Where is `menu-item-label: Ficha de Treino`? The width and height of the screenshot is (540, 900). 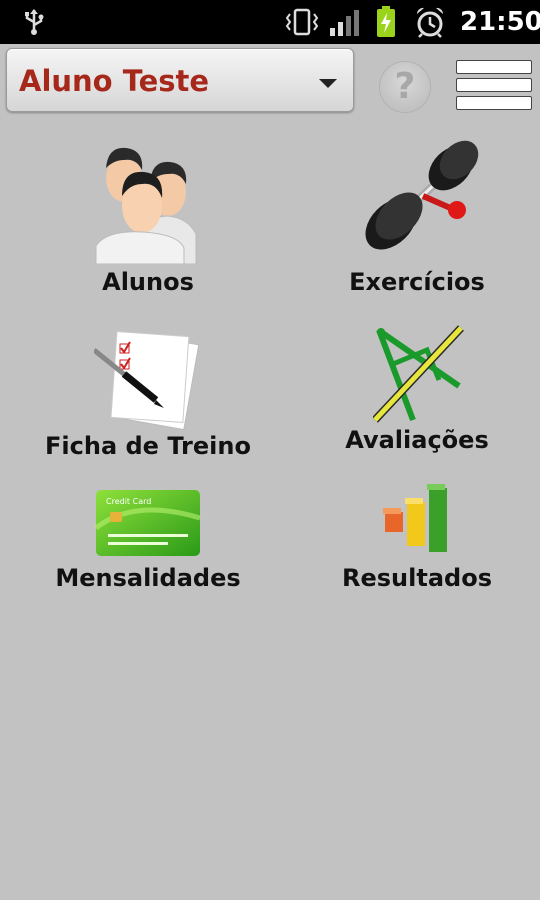
menu-item-label: Ficha de Treino is located at coordinates (148, 446).